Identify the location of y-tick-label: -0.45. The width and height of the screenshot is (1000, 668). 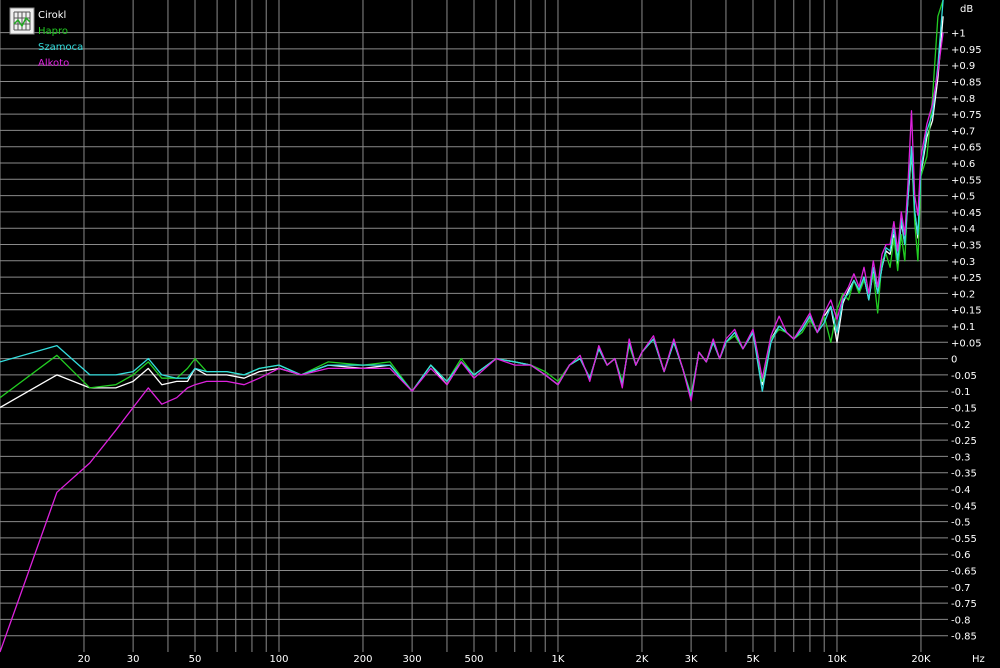
(964, 506).